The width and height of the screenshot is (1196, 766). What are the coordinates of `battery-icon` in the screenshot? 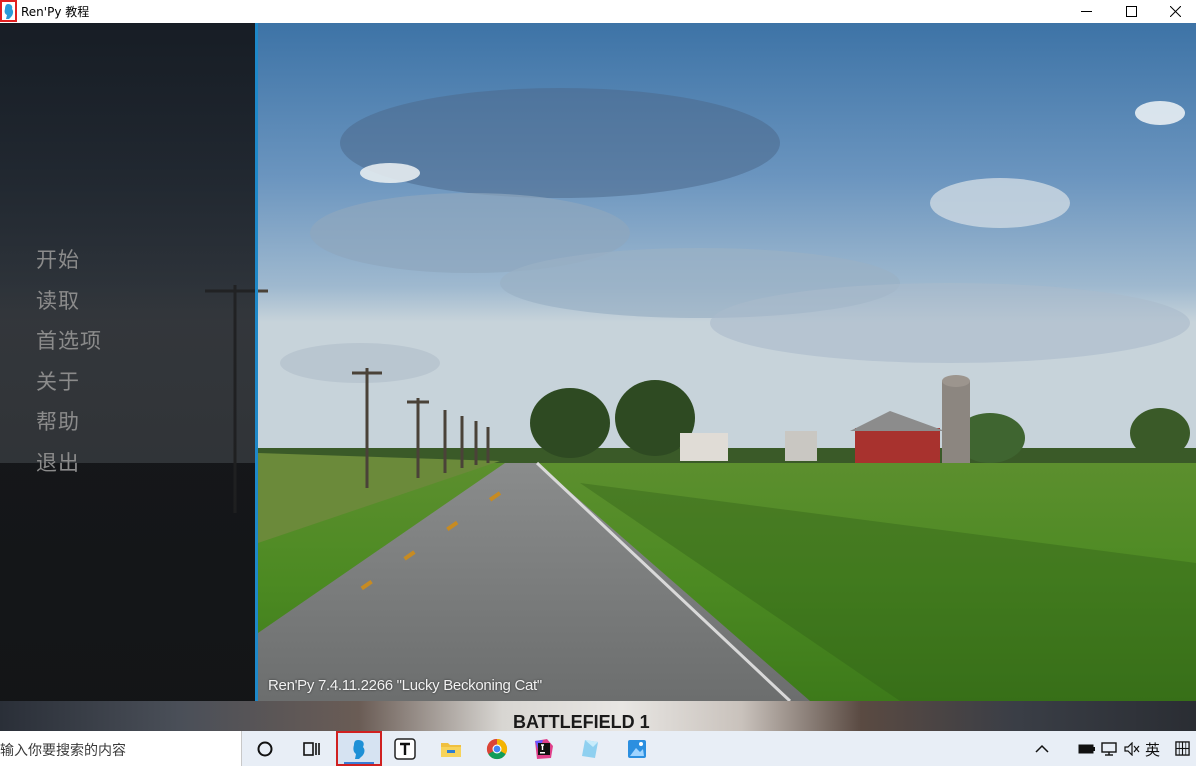 It's located at (1086, 748).